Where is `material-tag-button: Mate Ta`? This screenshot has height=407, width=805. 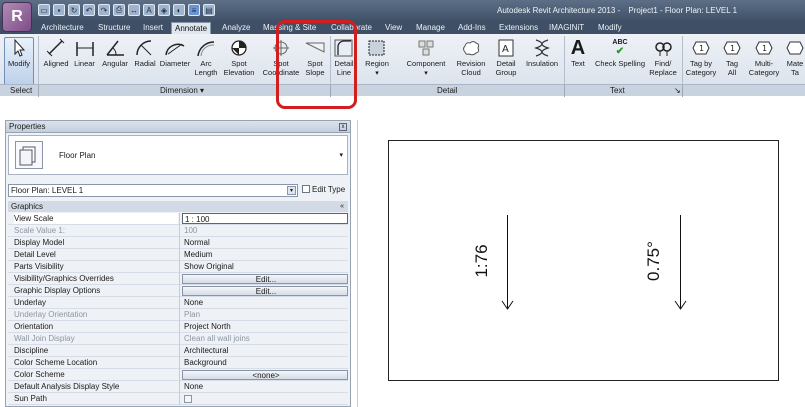
material-tag-button: Mate Ta is located at coordinates (794, 57).